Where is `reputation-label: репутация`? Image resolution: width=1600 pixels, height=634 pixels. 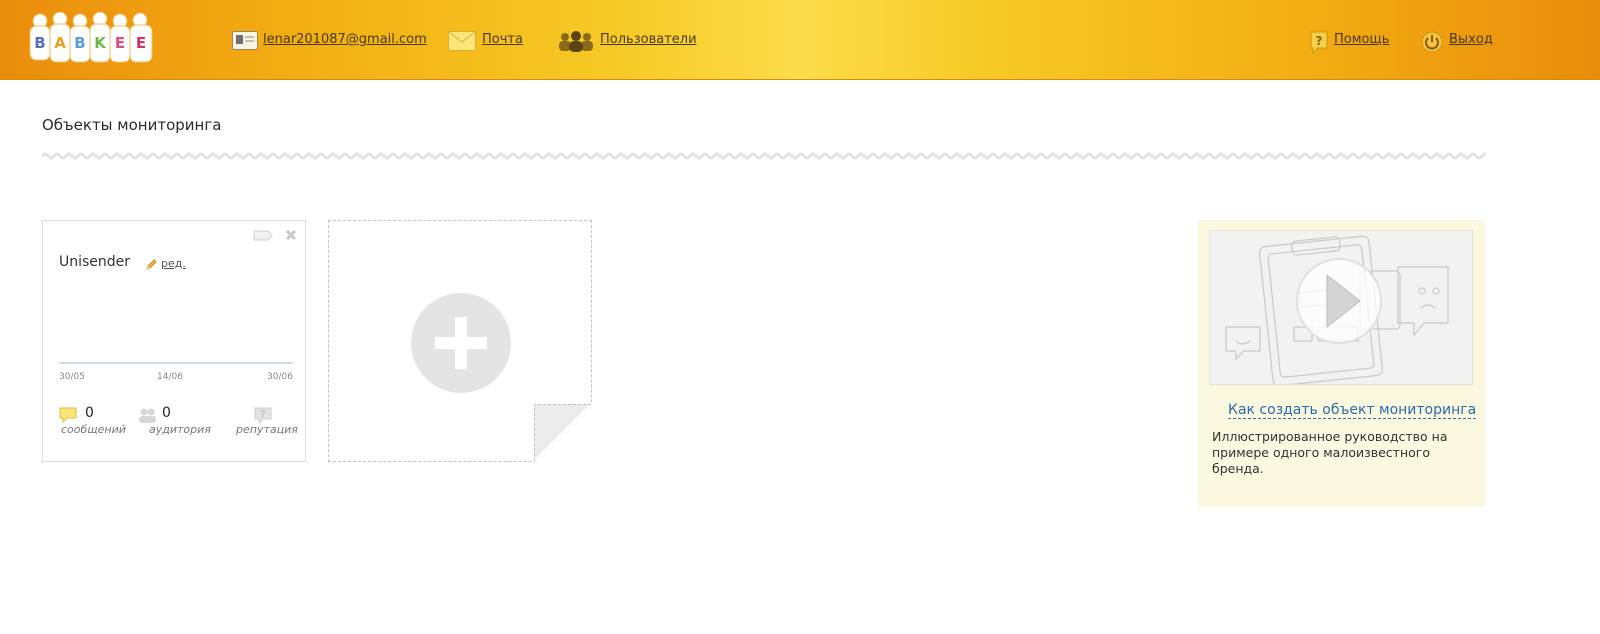
reputation-label: репутация is located at coordinates (267, 429).